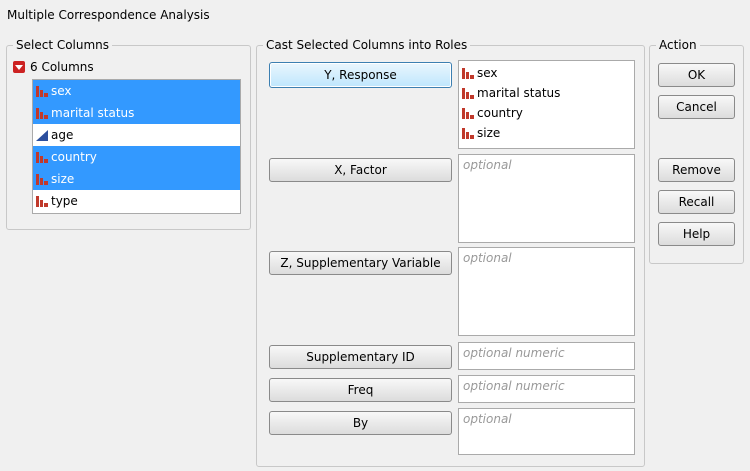 Image resolution: width=750 pixels, height=471 pixels. I want to click on freq-field: optional numeric, so click(546, 389).